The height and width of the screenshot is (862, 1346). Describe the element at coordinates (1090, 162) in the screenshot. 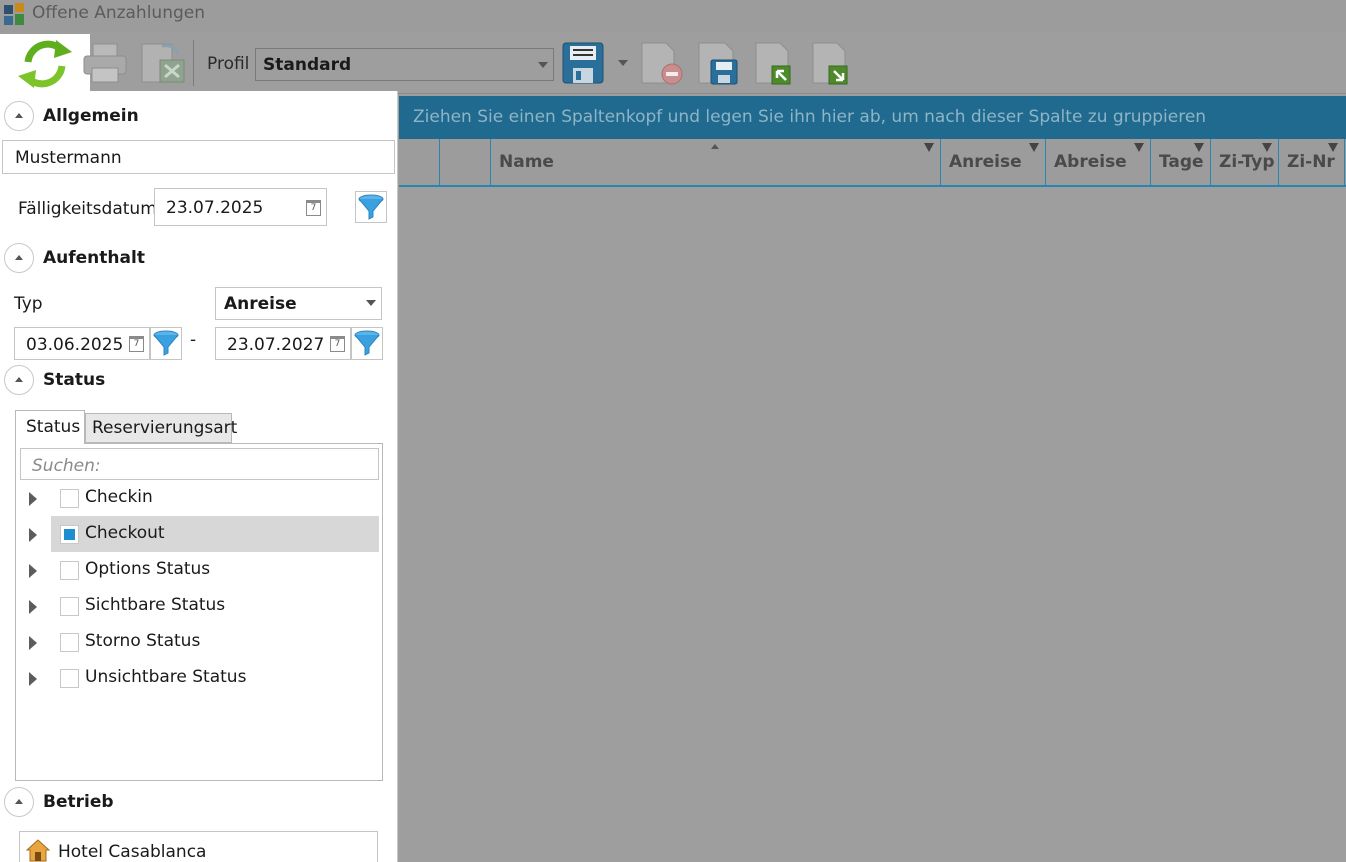

I see `column-header-label: Abreise` at that location.